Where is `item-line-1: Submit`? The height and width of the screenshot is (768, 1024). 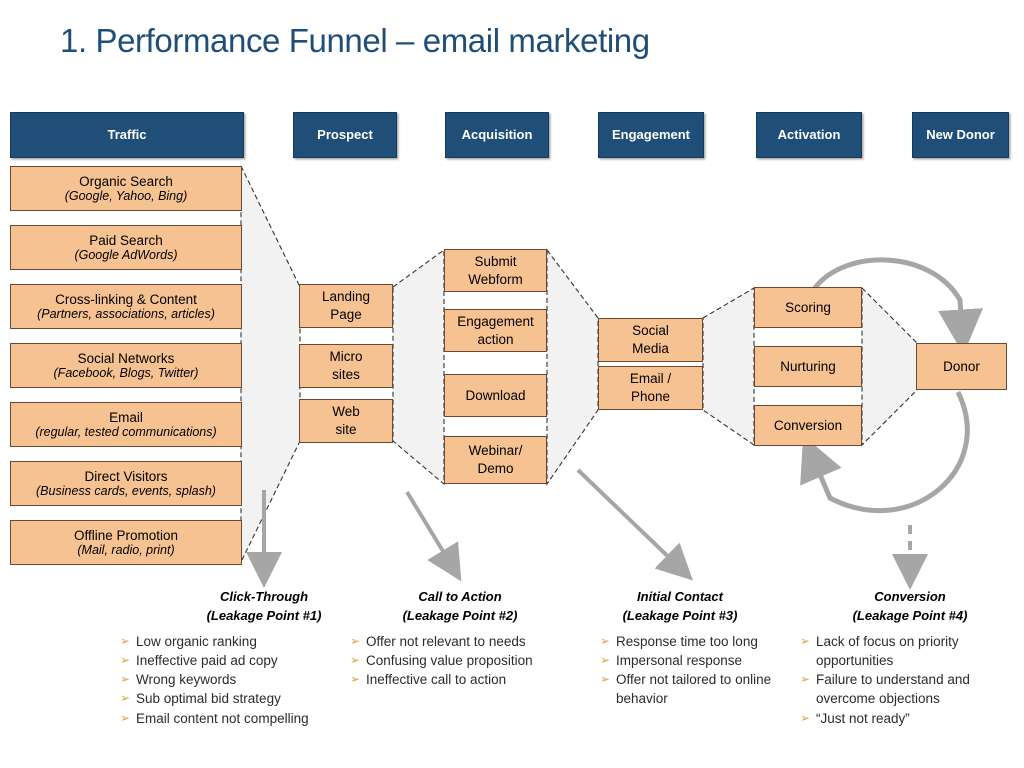
item-line-1: Submit is located at coordinates (495, 261).